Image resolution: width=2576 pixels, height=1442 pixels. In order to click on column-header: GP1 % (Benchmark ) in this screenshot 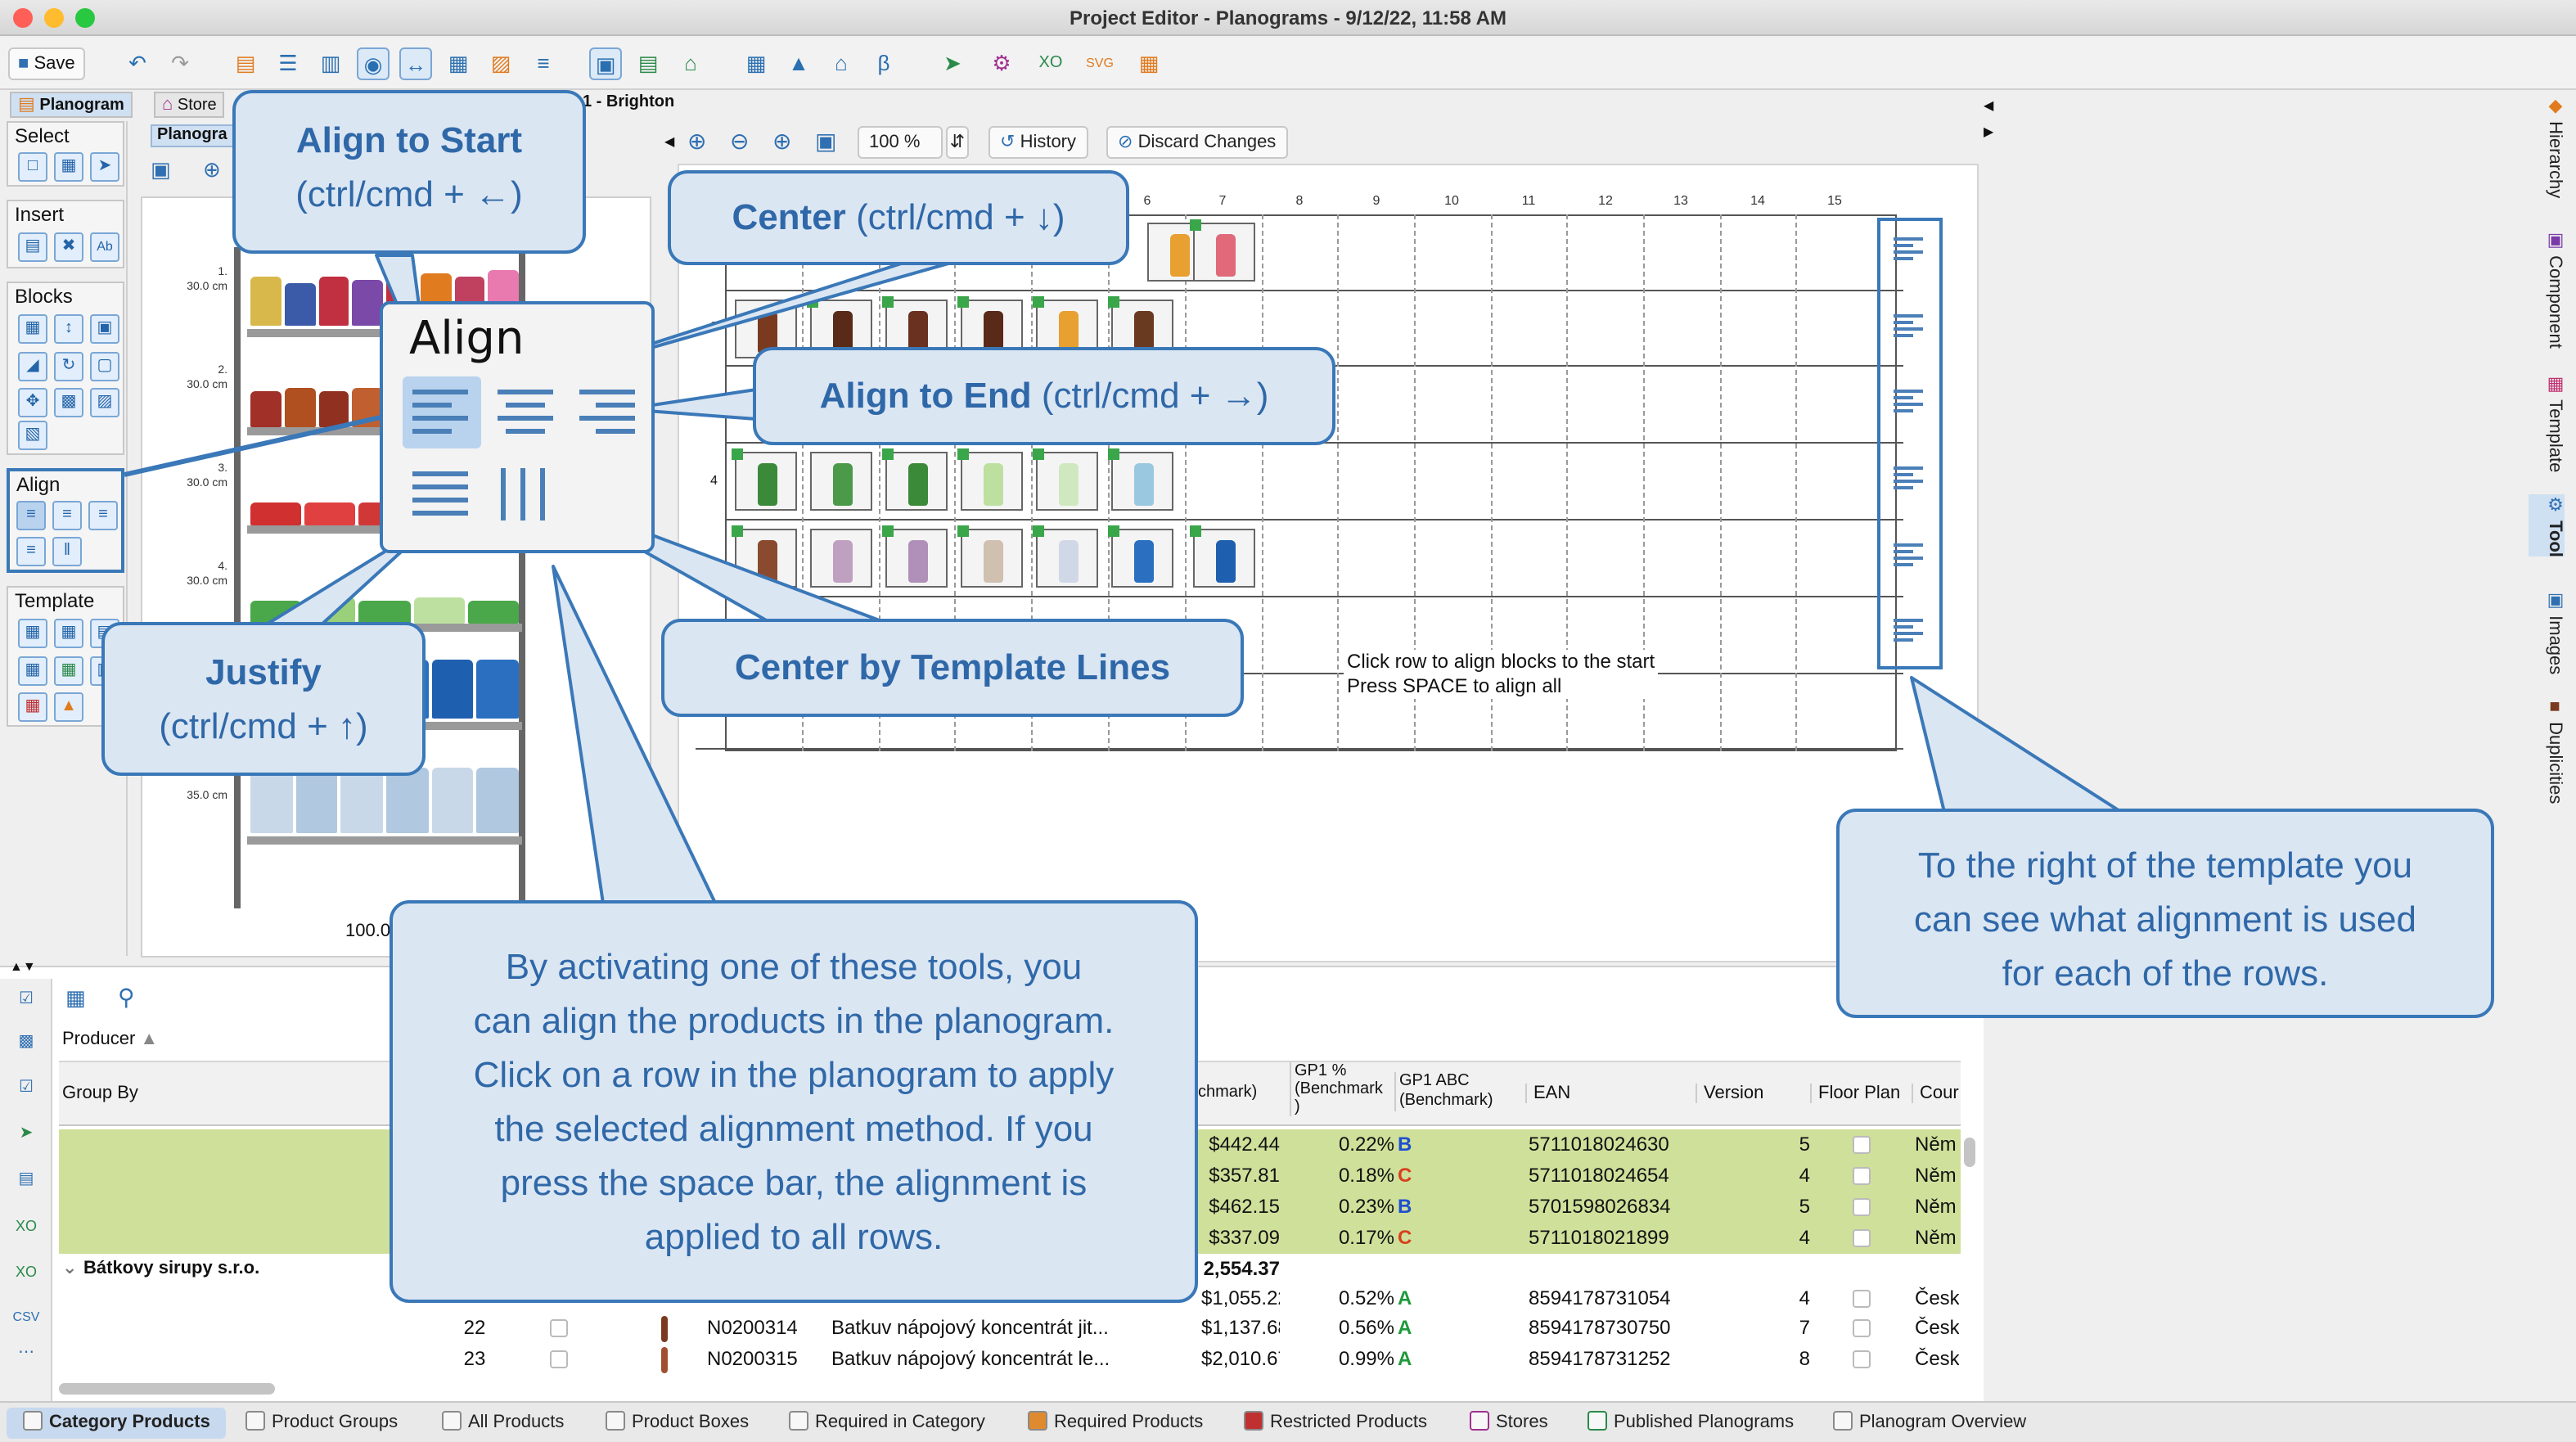, I will do `click(1340, 1089)`.